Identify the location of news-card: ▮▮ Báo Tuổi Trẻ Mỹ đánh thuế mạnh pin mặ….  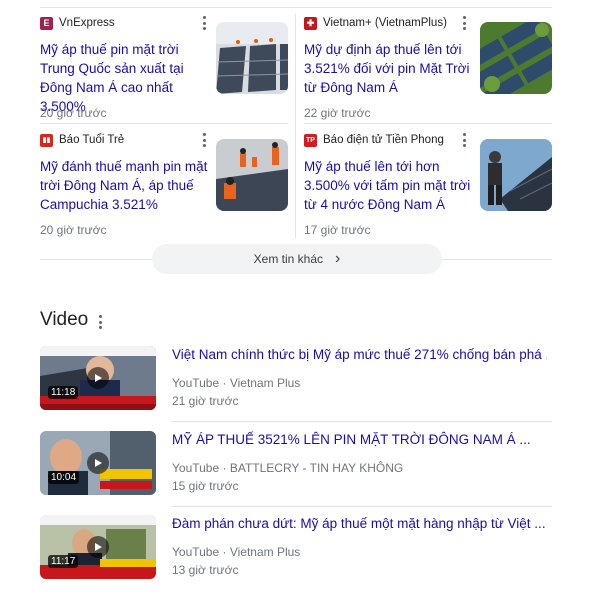
(164, 187).